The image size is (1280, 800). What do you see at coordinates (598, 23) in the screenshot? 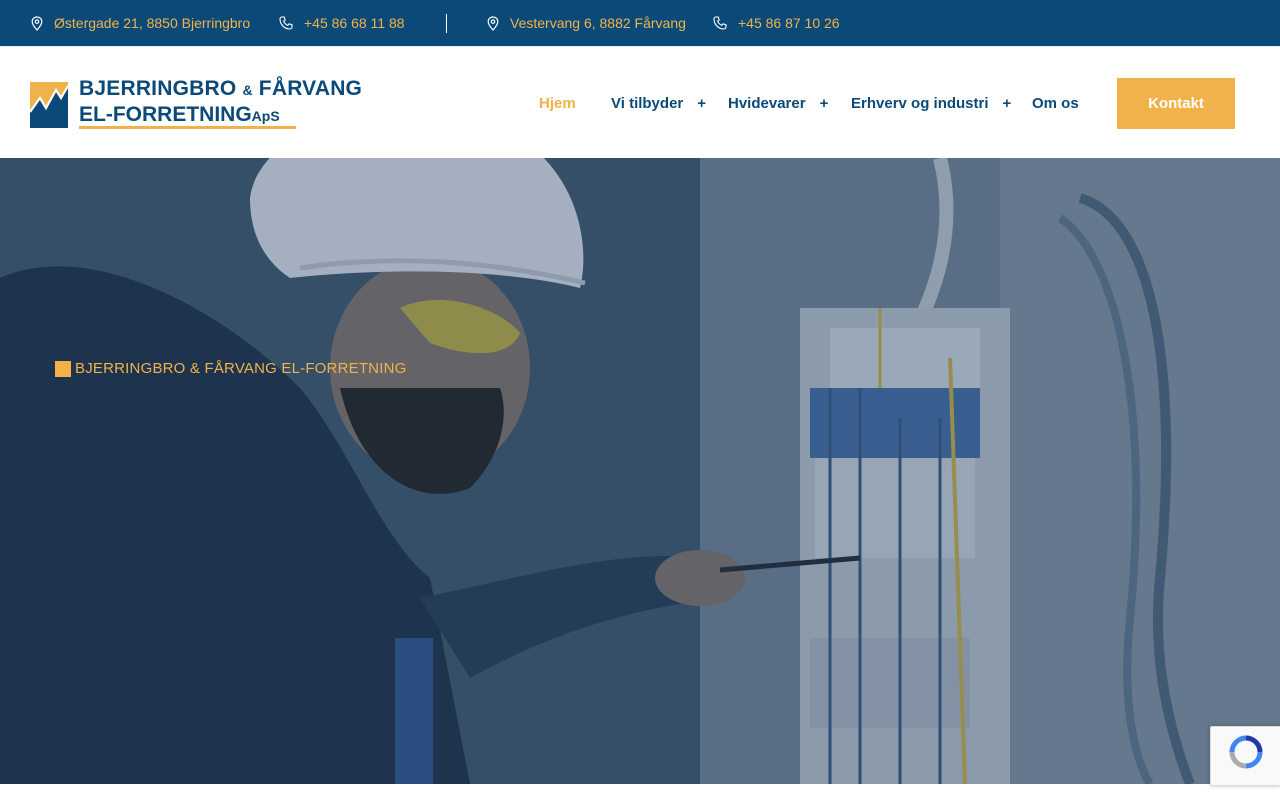
I see `address-text: Vestervang 6, 8882 Fårvang` at bounding box center [598, 23].